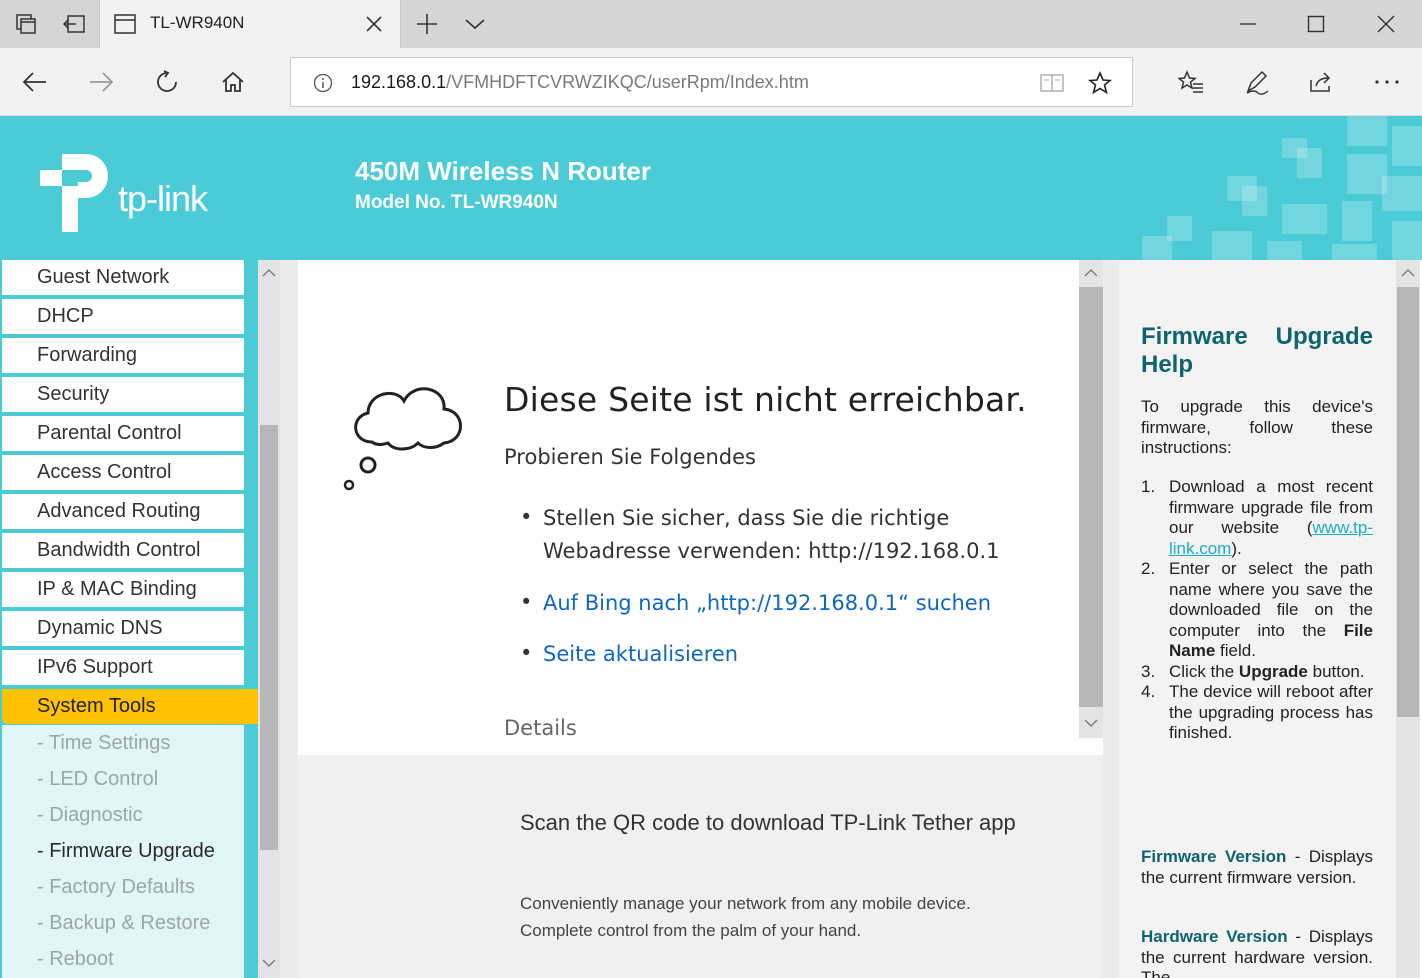 This screenshot has height=978, width=1422. I want to click on url-host: 192.168.0.1, so click(399, 82).